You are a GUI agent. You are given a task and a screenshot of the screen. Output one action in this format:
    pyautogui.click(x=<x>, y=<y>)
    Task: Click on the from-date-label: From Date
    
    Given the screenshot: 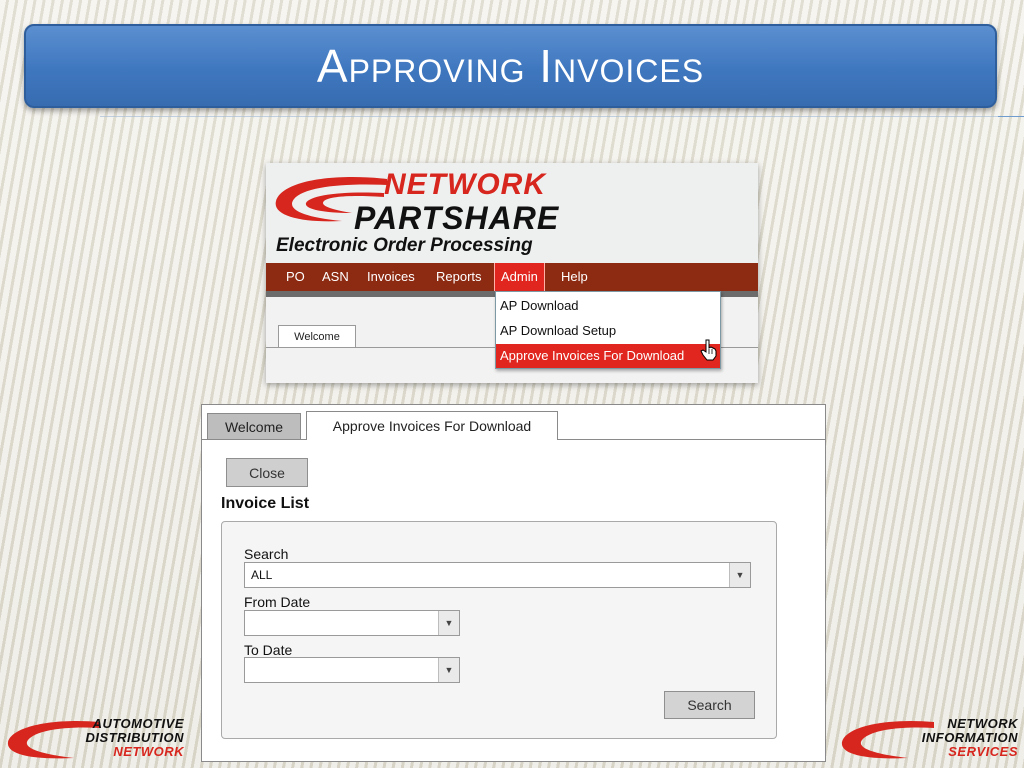 What is the action you would take?
    pyautogui.click(x=277, y=602)
    